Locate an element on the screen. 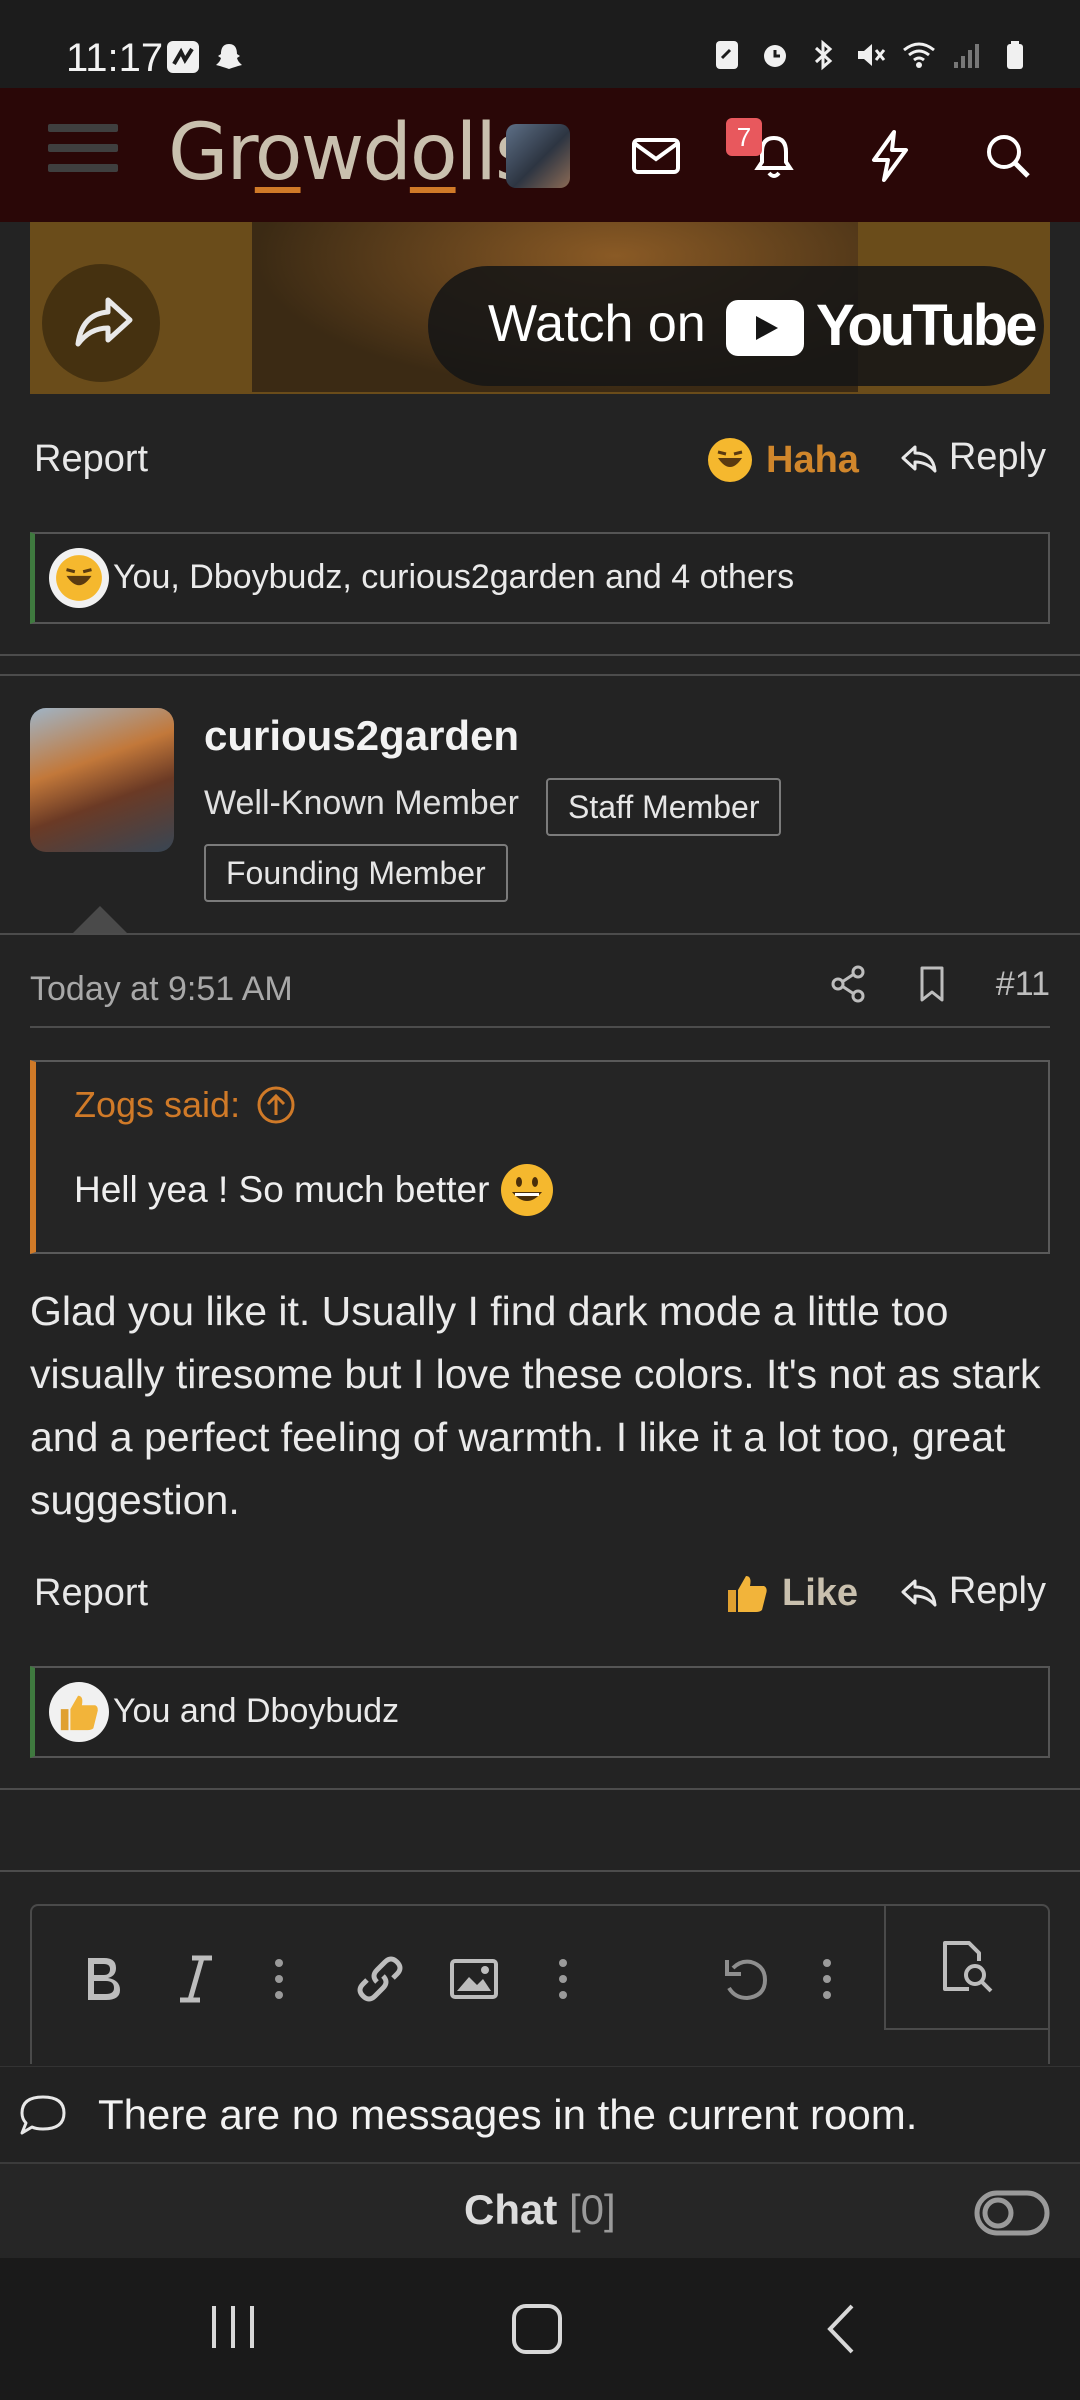 The width and height of the screenshot is (1080, 2400). chat-bubble-icon is located at coordinates (43, 2115).